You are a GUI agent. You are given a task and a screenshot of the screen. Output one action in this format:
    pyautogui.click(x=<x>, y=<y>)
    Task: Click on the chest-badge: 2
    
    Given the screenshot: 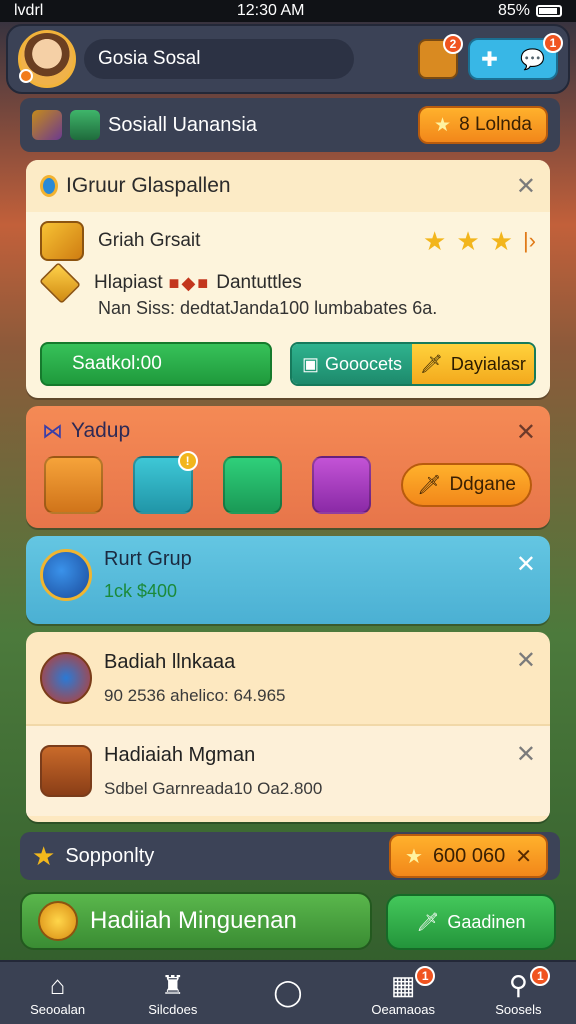 What is the action you would take?
    pyautogui.click(x=453, y=44)
    